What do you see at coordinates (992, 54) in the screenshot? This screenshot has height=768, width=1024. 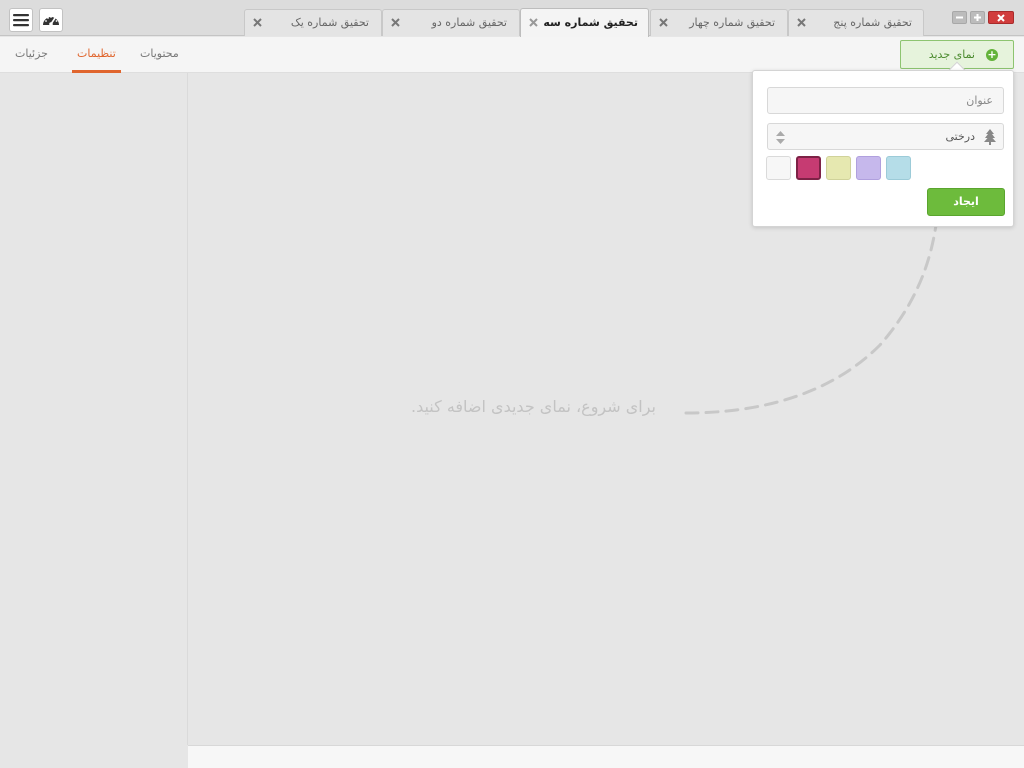 I see `plus-circle-icon: +` at bounding box center [992, 54].